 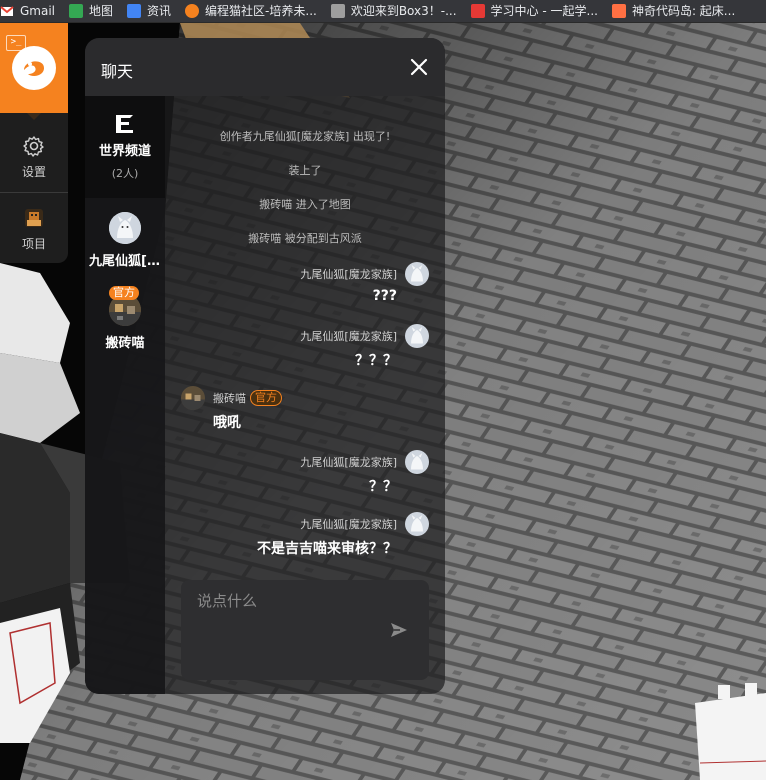 I want to click on message-item: 九尾仙狐[魔龙家族] ？？？, so click(x=299, y=347).